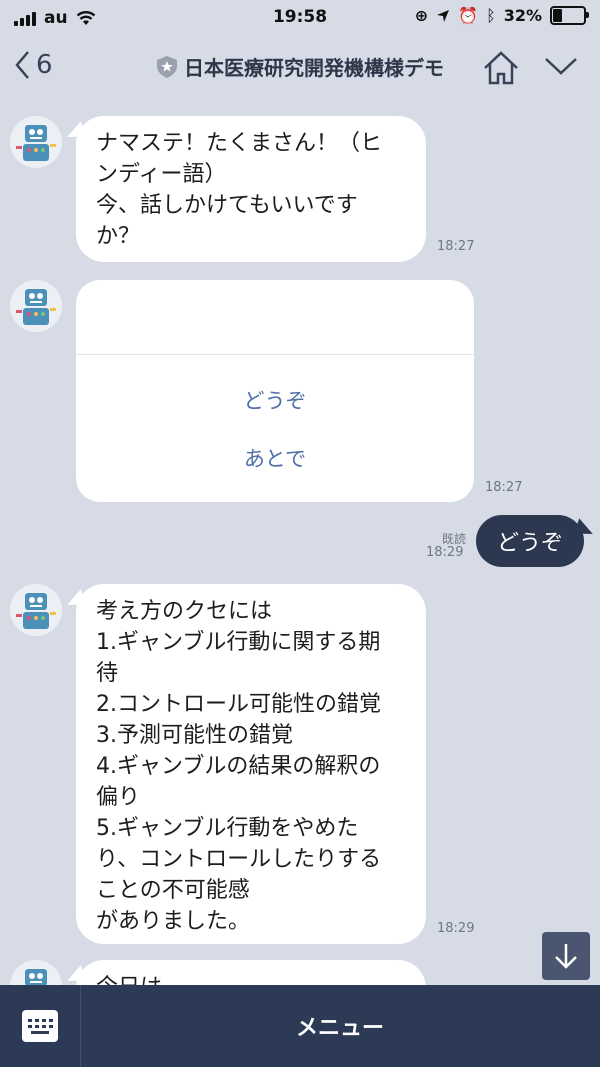 Image resolution: width=600 pixels, height=1067 pixels. What do you see at coordinates (239, 859) in the screenshot?
I see `message-line: り、コントロールしたりする` at bounding box center [239, 859].